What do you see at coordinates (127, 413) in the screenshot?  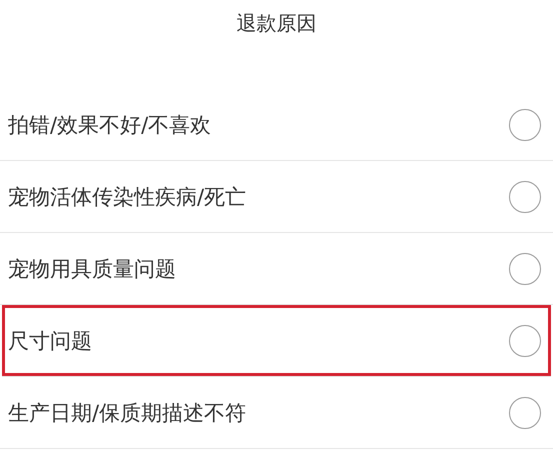 I see `reason-label: 生产日期/保质期描述不符` at bounding box center [127, 413].